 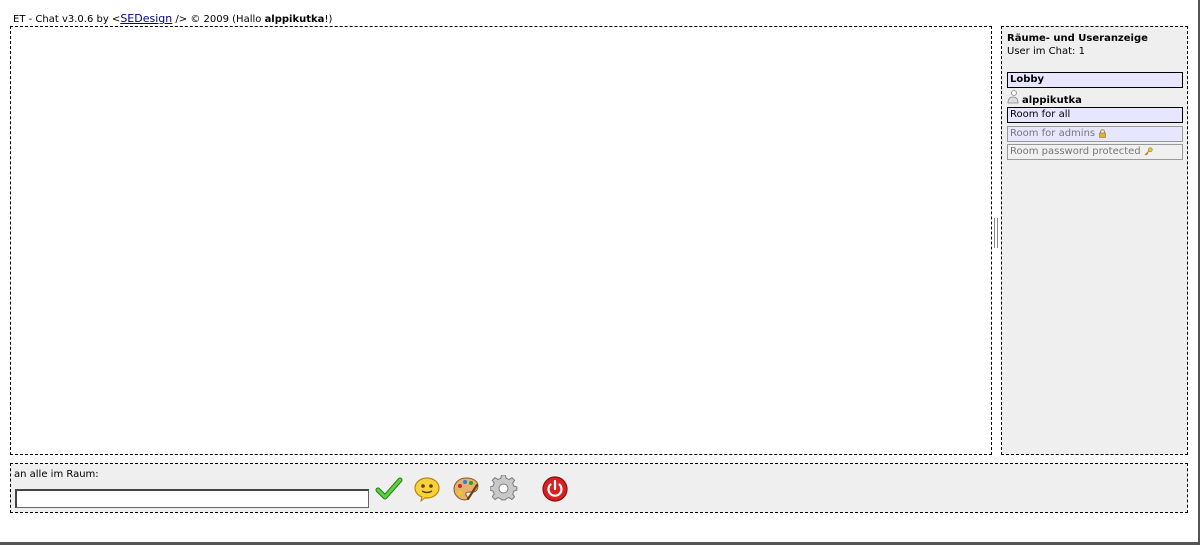 What do you see at coordinates (1053, 133) in the screenshot?
I see `room-label: Room for admins` at bounding box center [1053, 133].